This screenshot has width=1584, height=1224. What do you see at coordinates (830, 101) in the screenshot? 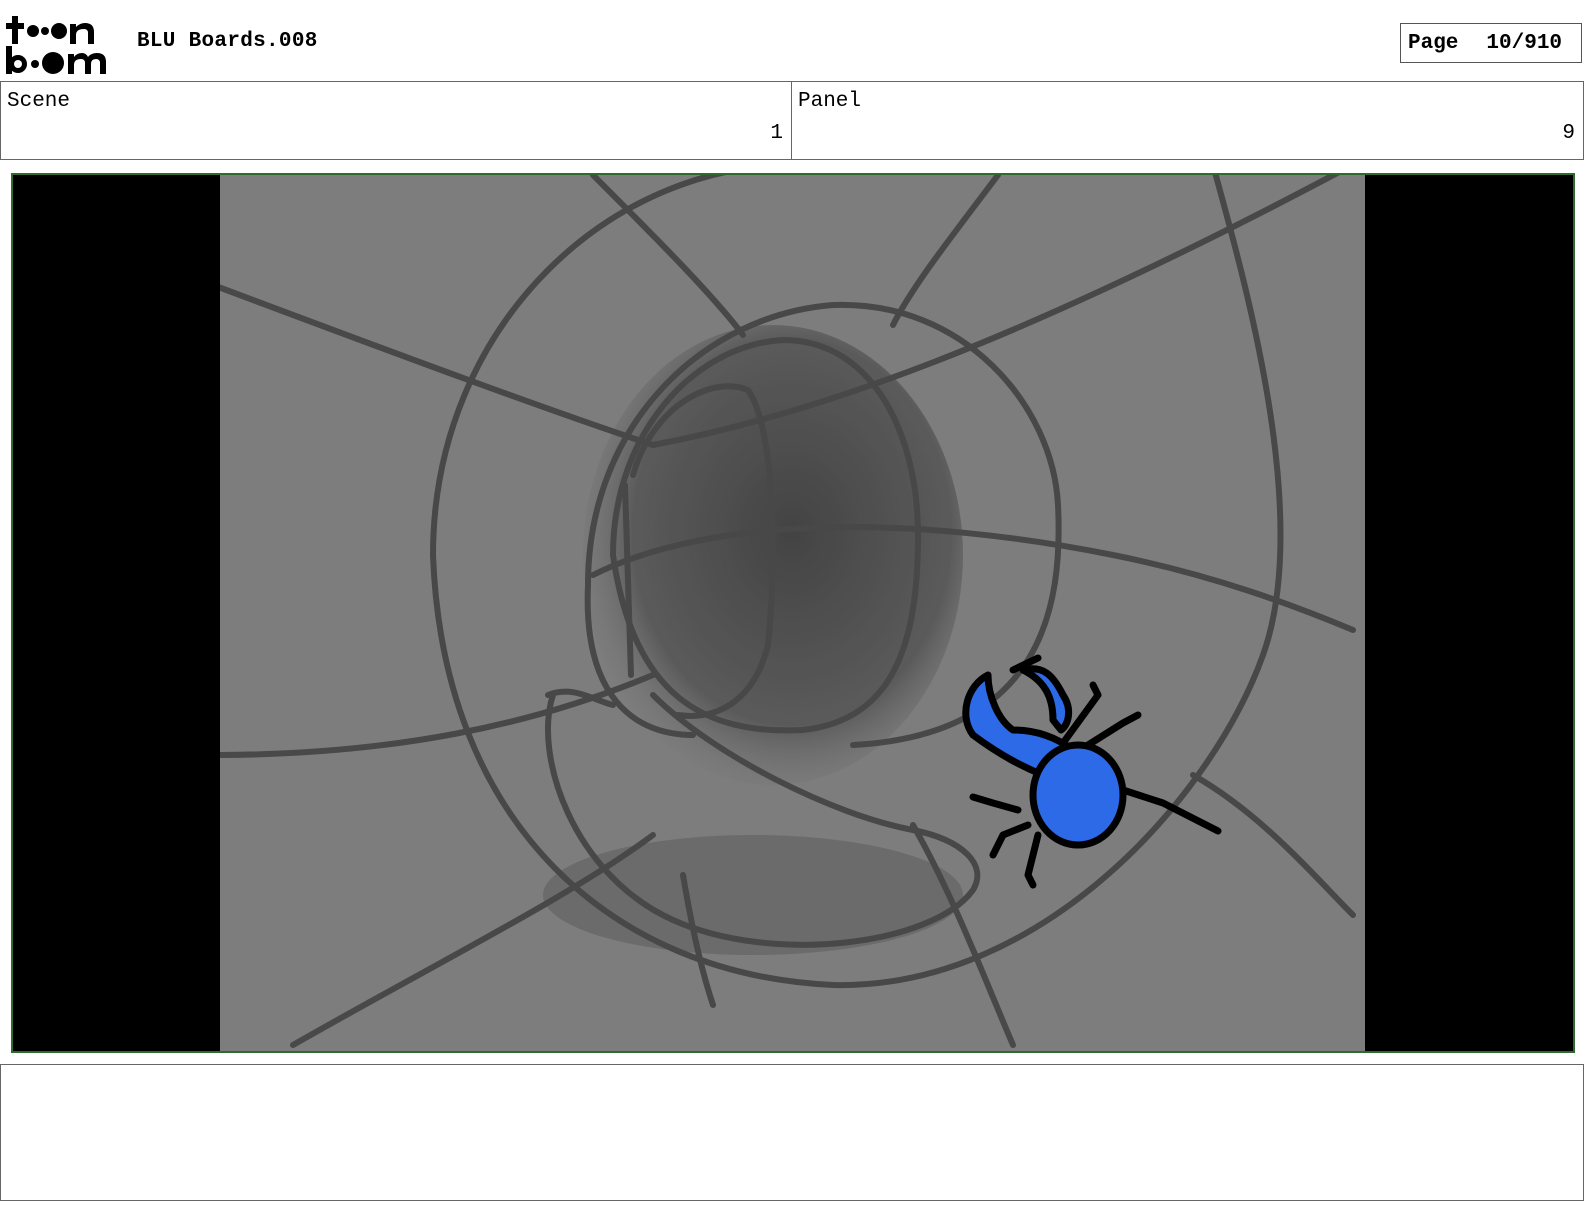
I see `panel-label: Panel` at bounding box center [830, 101].